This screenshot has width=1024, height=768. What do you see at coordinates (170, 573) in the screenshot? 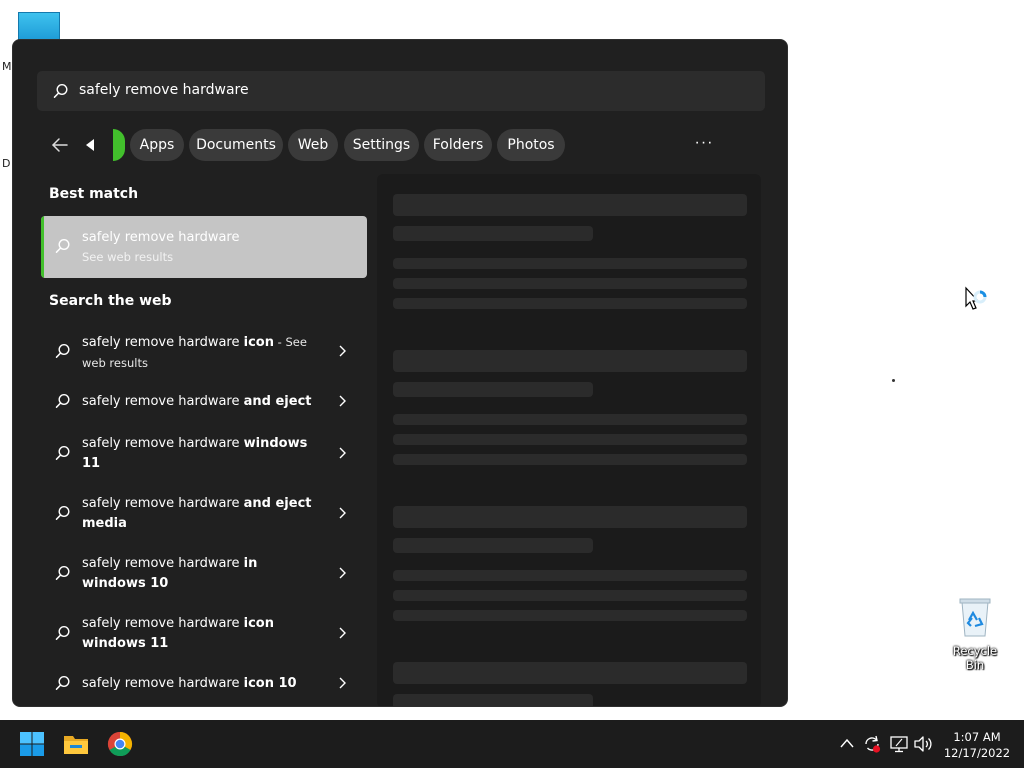
I see `web-result-text: safely remove hardware in windows 10` at bounding box center [170, 573].